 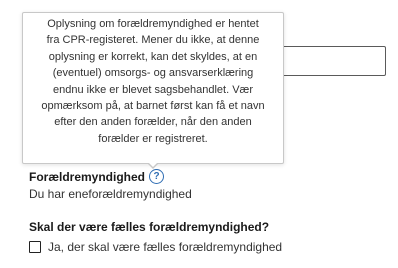 What do you see at coordinates (110, 194) in the screenshot?
I see `custody-value: Du har eneforældremyndighed` at bounding box center [110, 194].